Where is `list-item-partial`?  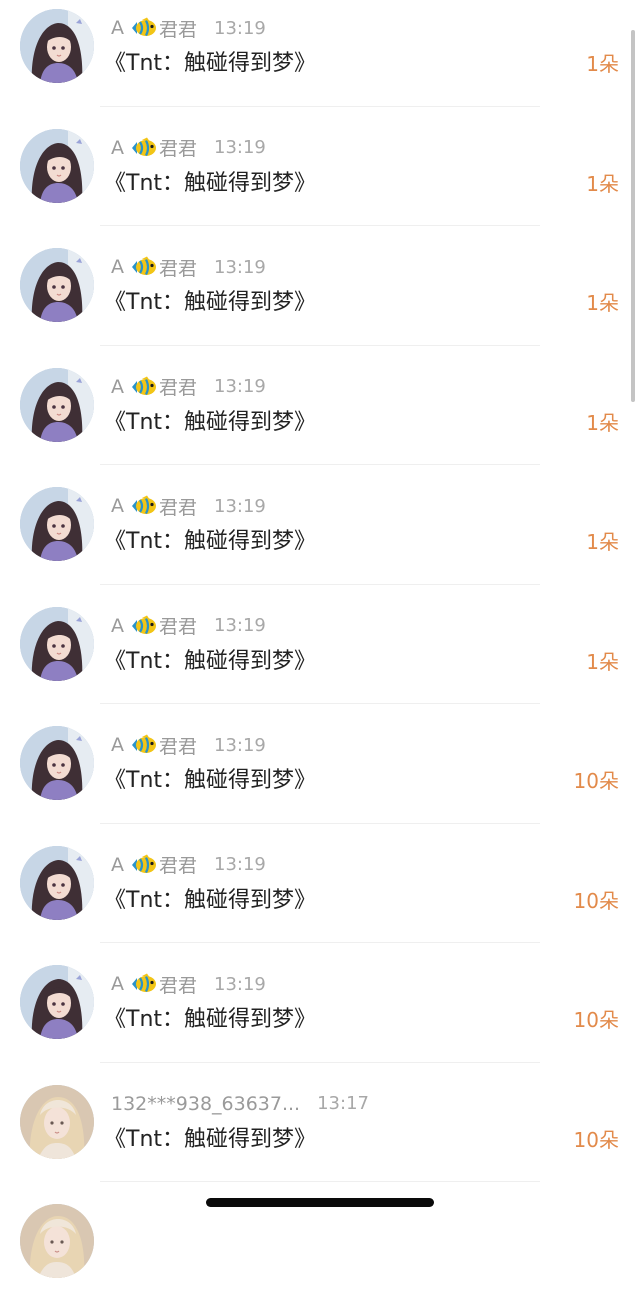
list-item-partial is located at coordinates (320, 1255).